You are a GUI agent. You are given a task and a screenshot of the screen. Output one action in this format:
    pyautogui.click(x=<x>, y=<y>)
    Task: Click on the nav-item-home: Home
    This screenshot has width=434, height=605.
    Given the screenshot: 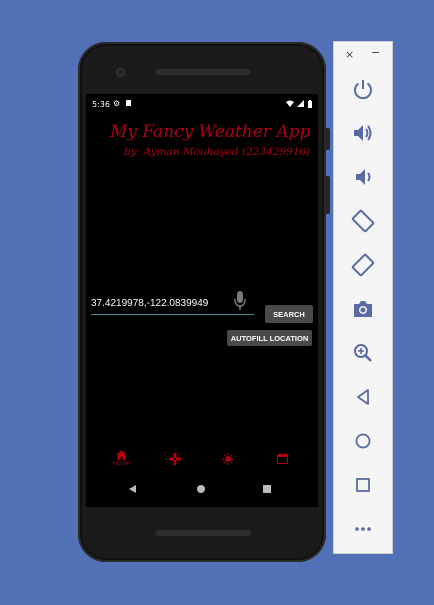 What is the action you would take?
    pyautogui.click(x=121, y=462)
    